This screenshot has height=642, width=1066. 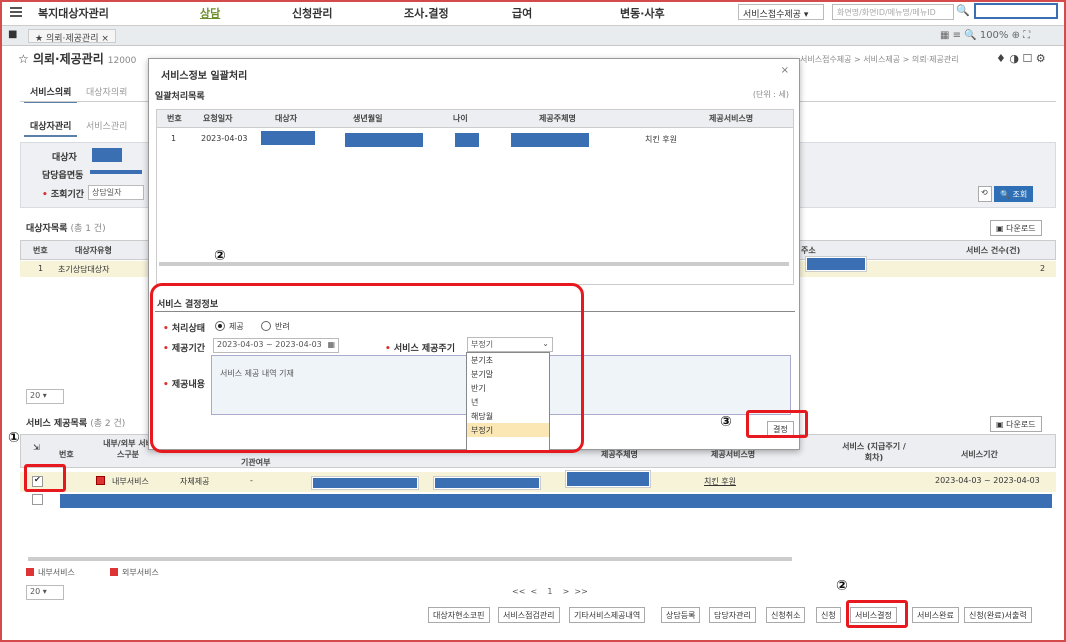 I want to click on btn-9: 신청(완료)서출력, so click(x=998, y=615).